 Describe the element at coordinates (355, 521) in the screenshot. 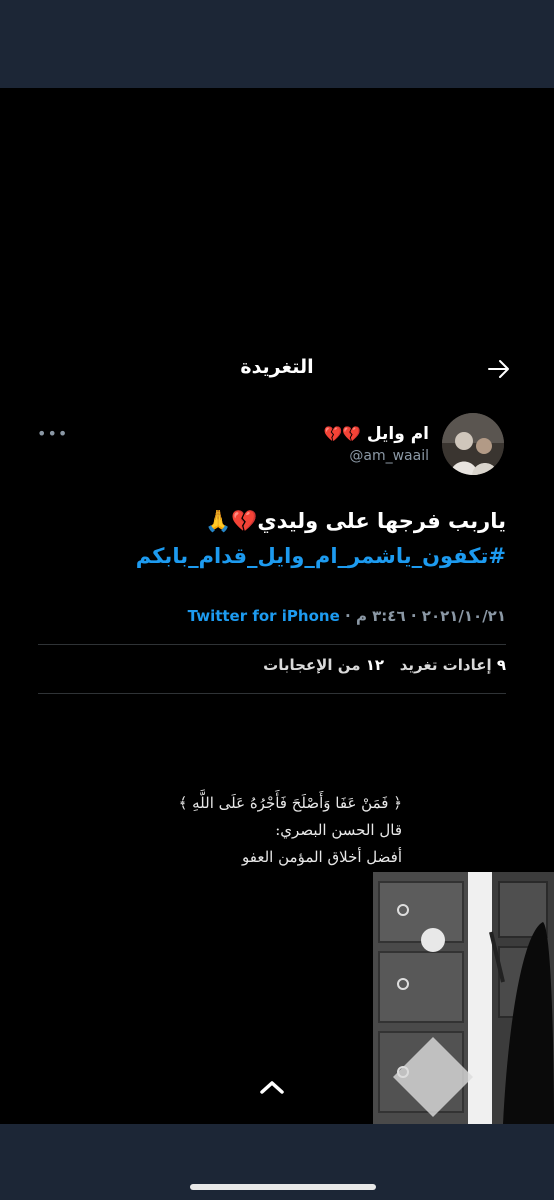

I see `tweet-text: ياربب فرجها على وليدي💔🙏` at that location.